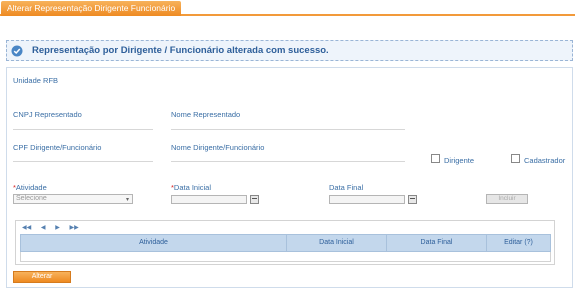  I want to click on cpf-dirigente-value, so click(83, 161).